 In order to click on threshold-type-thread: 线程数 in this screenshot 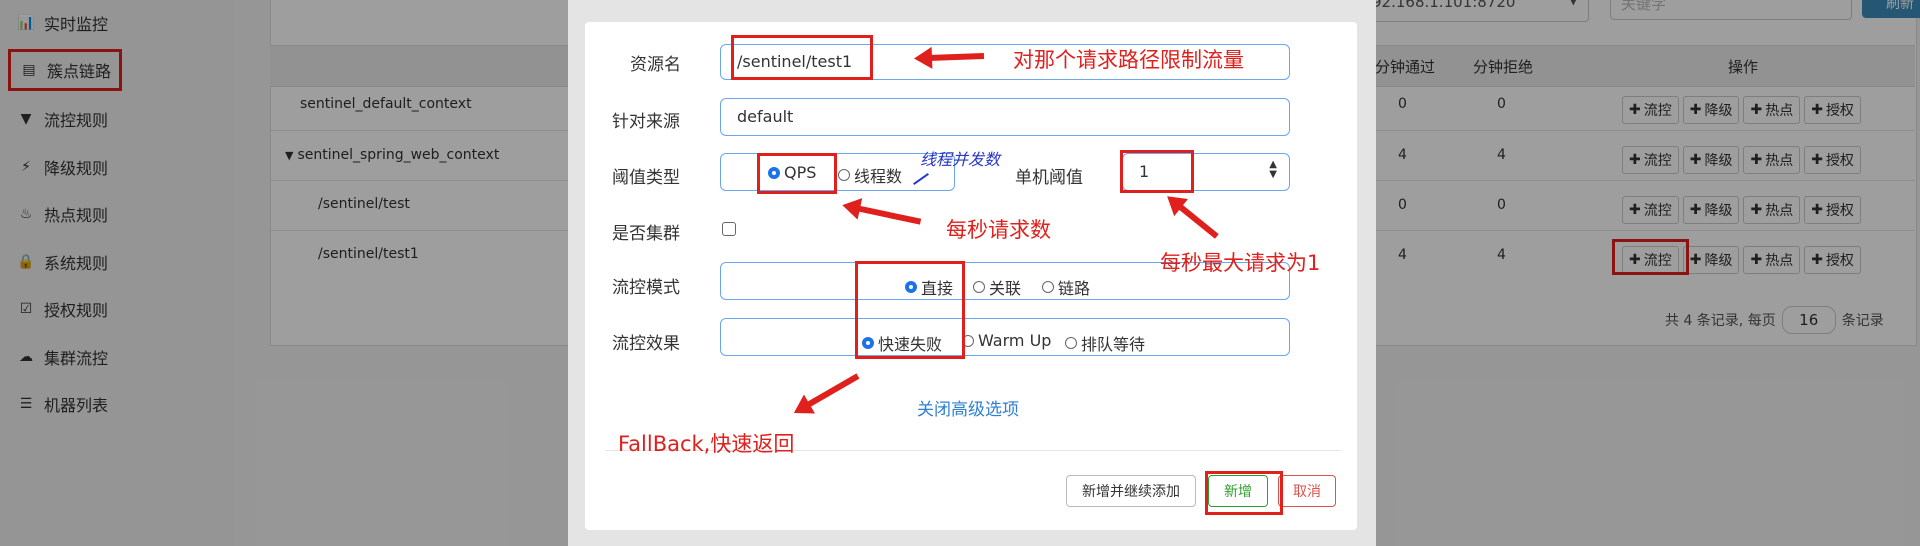, I will do `click(870, 175)`.